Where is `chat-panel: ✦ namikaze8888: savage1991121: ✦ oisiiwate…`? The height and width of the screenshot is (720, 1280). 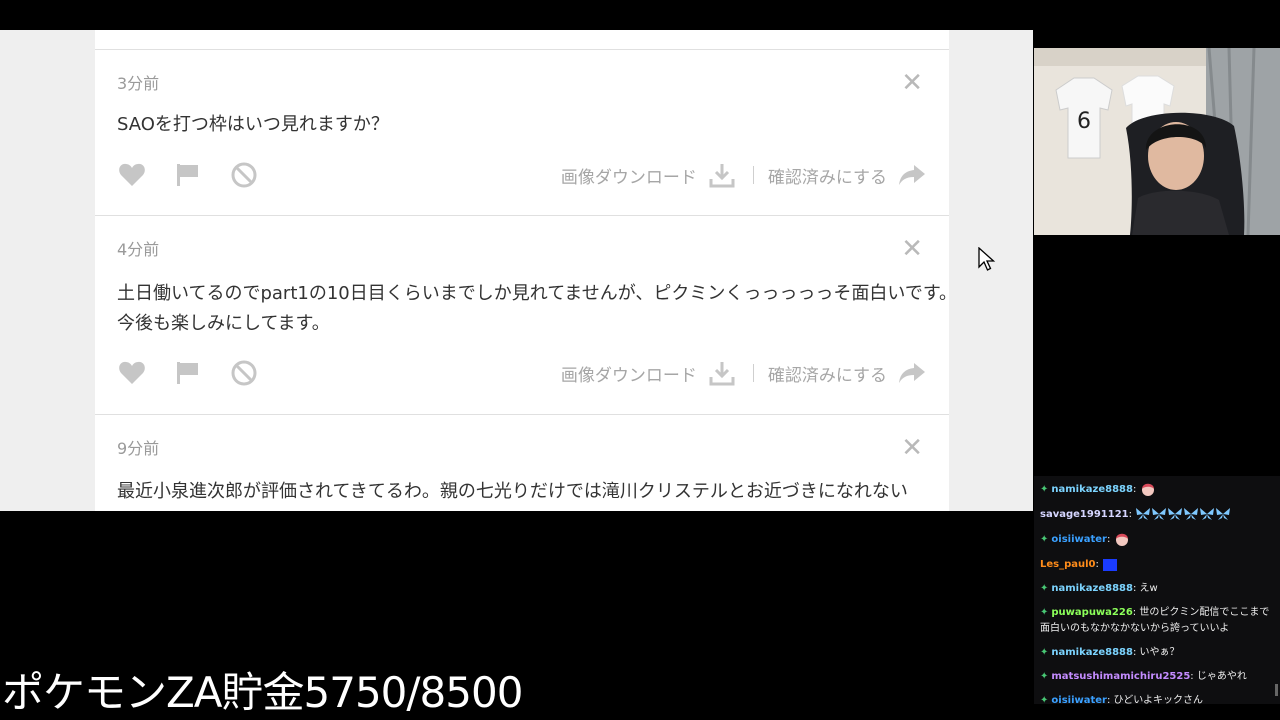
chat-panel: ✦ namikaze8888: savage1991121: ✦ oisiiwate… is located at coordinates (1157, 591).